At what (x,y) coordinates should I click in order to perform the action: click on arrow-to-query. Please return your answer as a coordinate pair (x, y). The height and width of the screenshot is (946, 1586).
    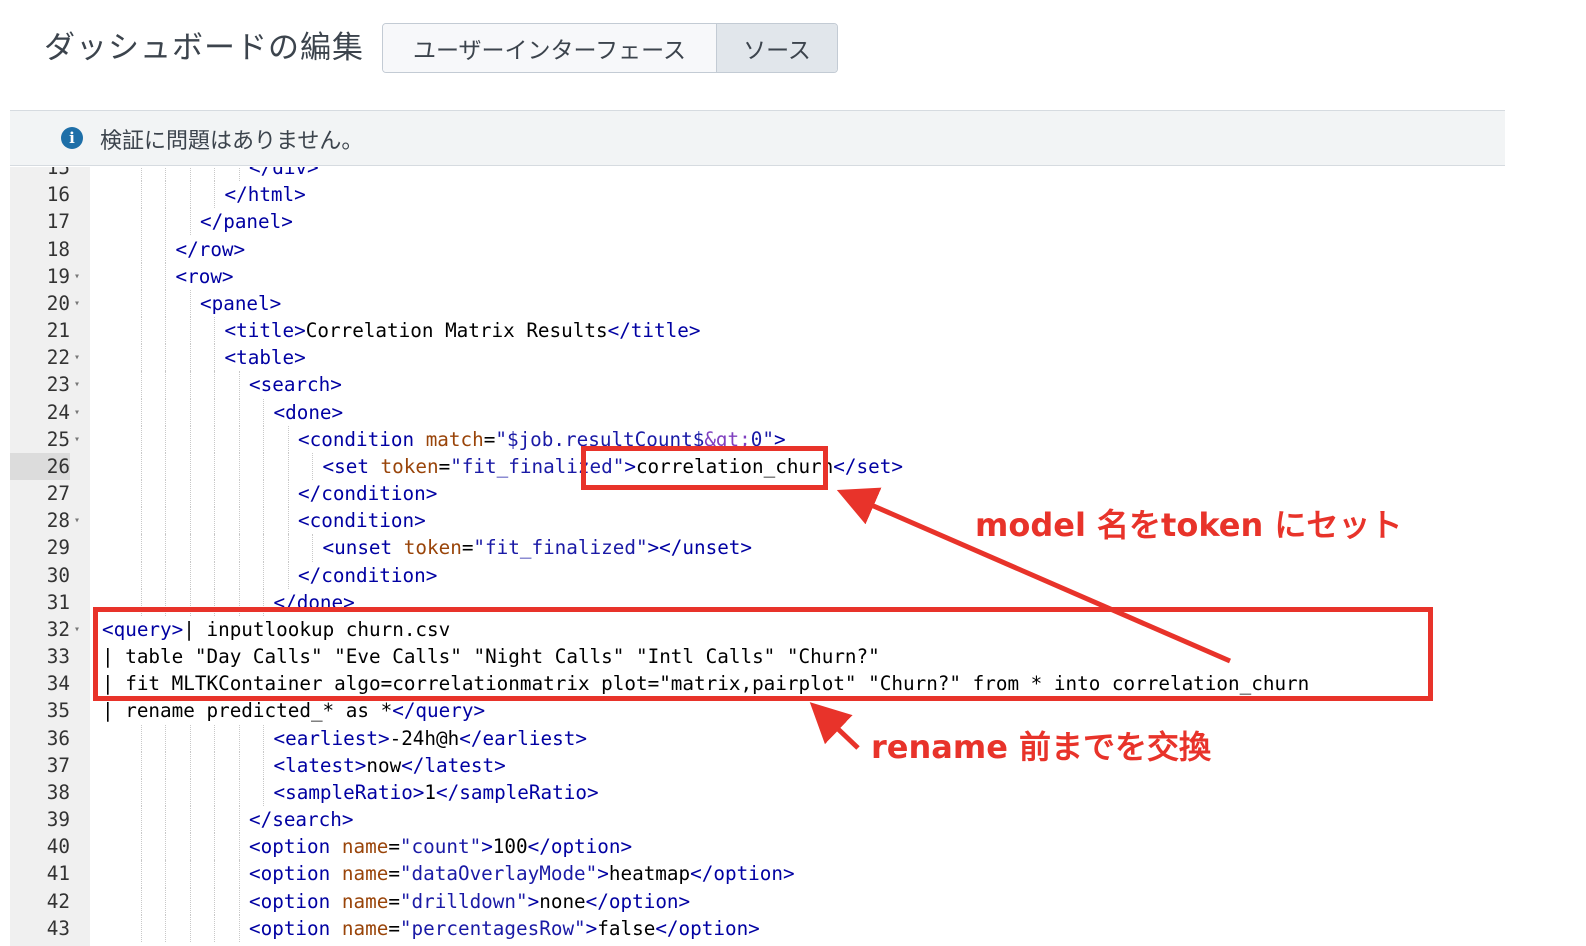
    Looking at the image, I should click on (834, 726).